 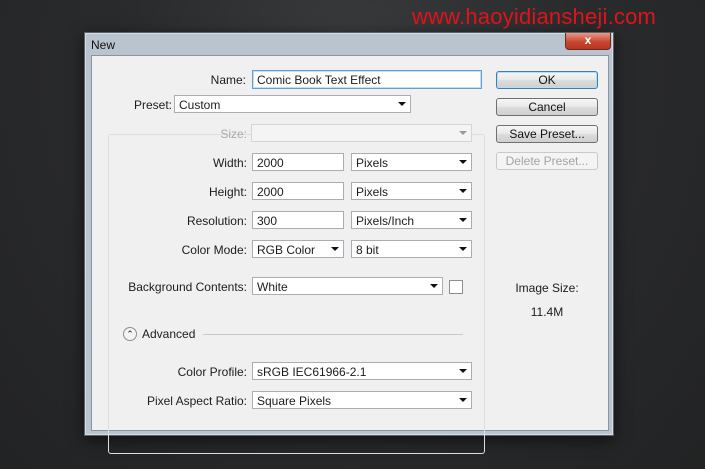 What do you see at coordinates (534, 16) in the screenshot?
I see `watermark-text: www.haoyidiansheji.com` at bounding box center [534, 16].